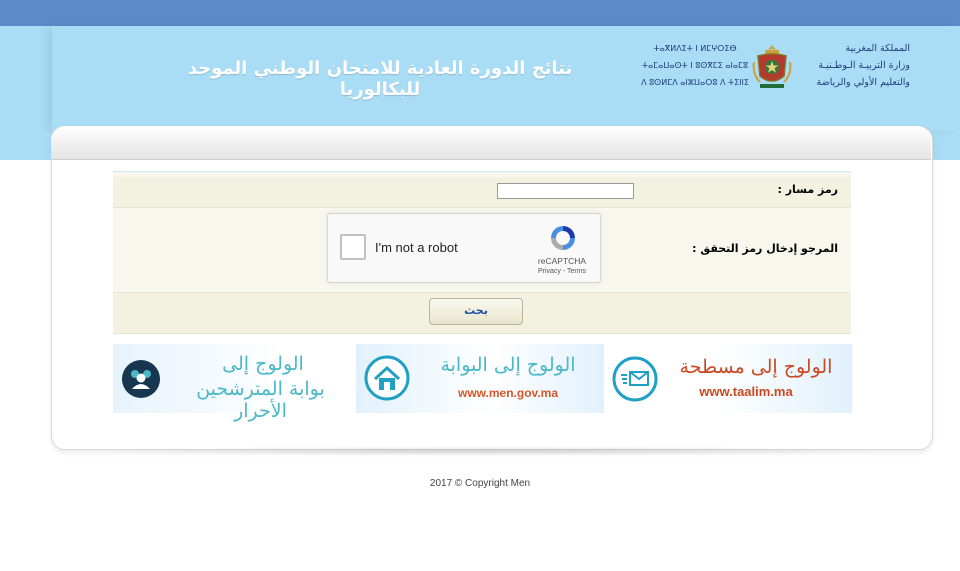 This screenshot has height=571, width=960. I want to click on logo-tif-line-1: ⵜⴰⴳⵍⴷⵉⵜ ⵏ ⵍⵎⵖⵔⵉⴱ, so click(695, 48).